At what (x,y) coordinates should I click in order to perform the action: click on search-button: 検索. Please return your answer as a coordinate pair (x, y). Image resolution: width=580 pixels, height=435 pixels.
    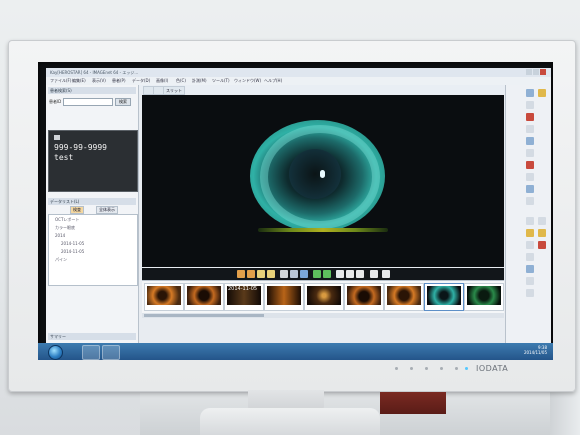
    Looking at the image, I should click on (123, 102).